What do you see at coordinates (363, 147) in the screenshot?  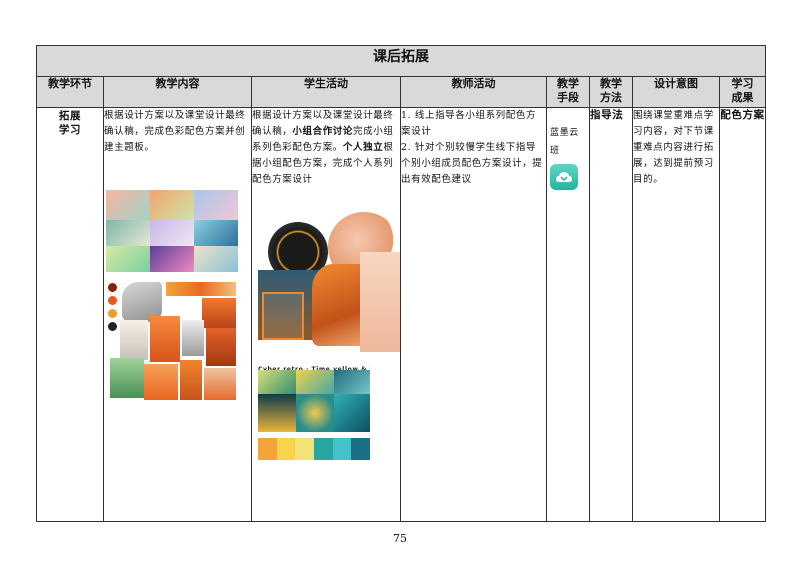 I see `student-emphasis-individual: 个人独立` at bounding box center [363, 147].